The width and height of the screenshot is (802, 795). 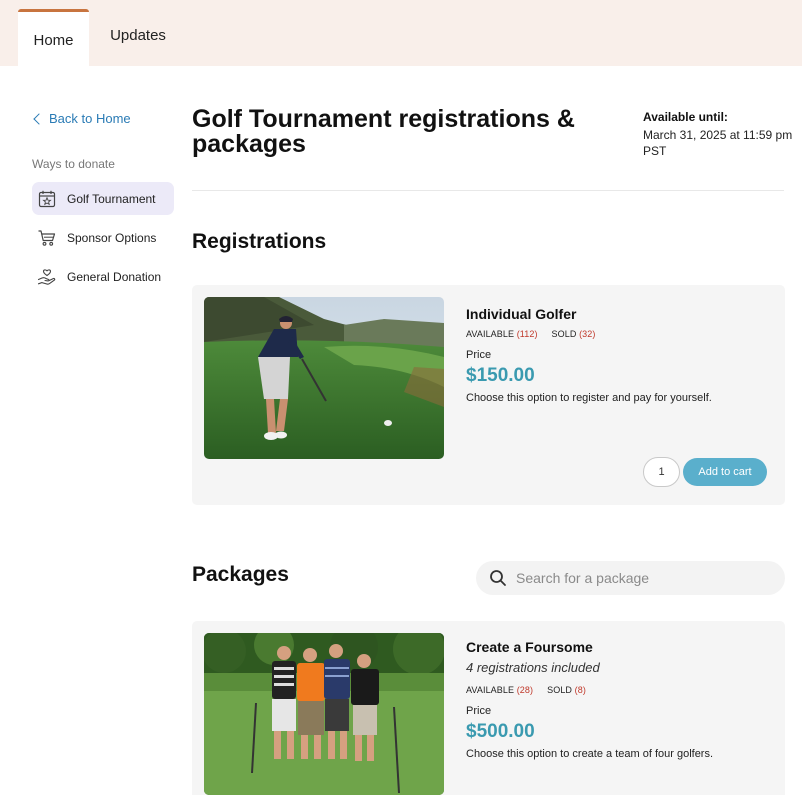 What do you see at coordinates (114, 276) in the screenshot?
I see `sidebar-item-label: General Donation` at bounding box center [114, 276].